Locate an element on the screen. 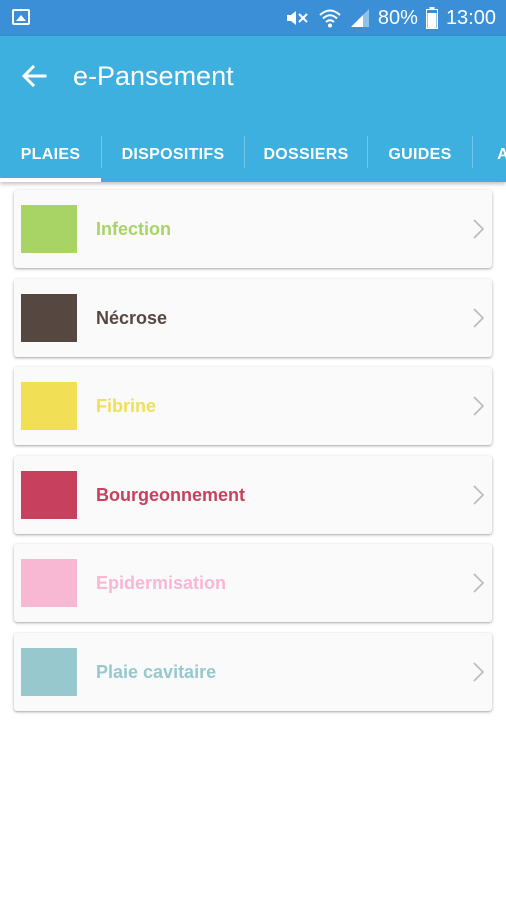 This screenshot has height=900, width=506. list-item: Nécrose is located at coordinates (253, 317).